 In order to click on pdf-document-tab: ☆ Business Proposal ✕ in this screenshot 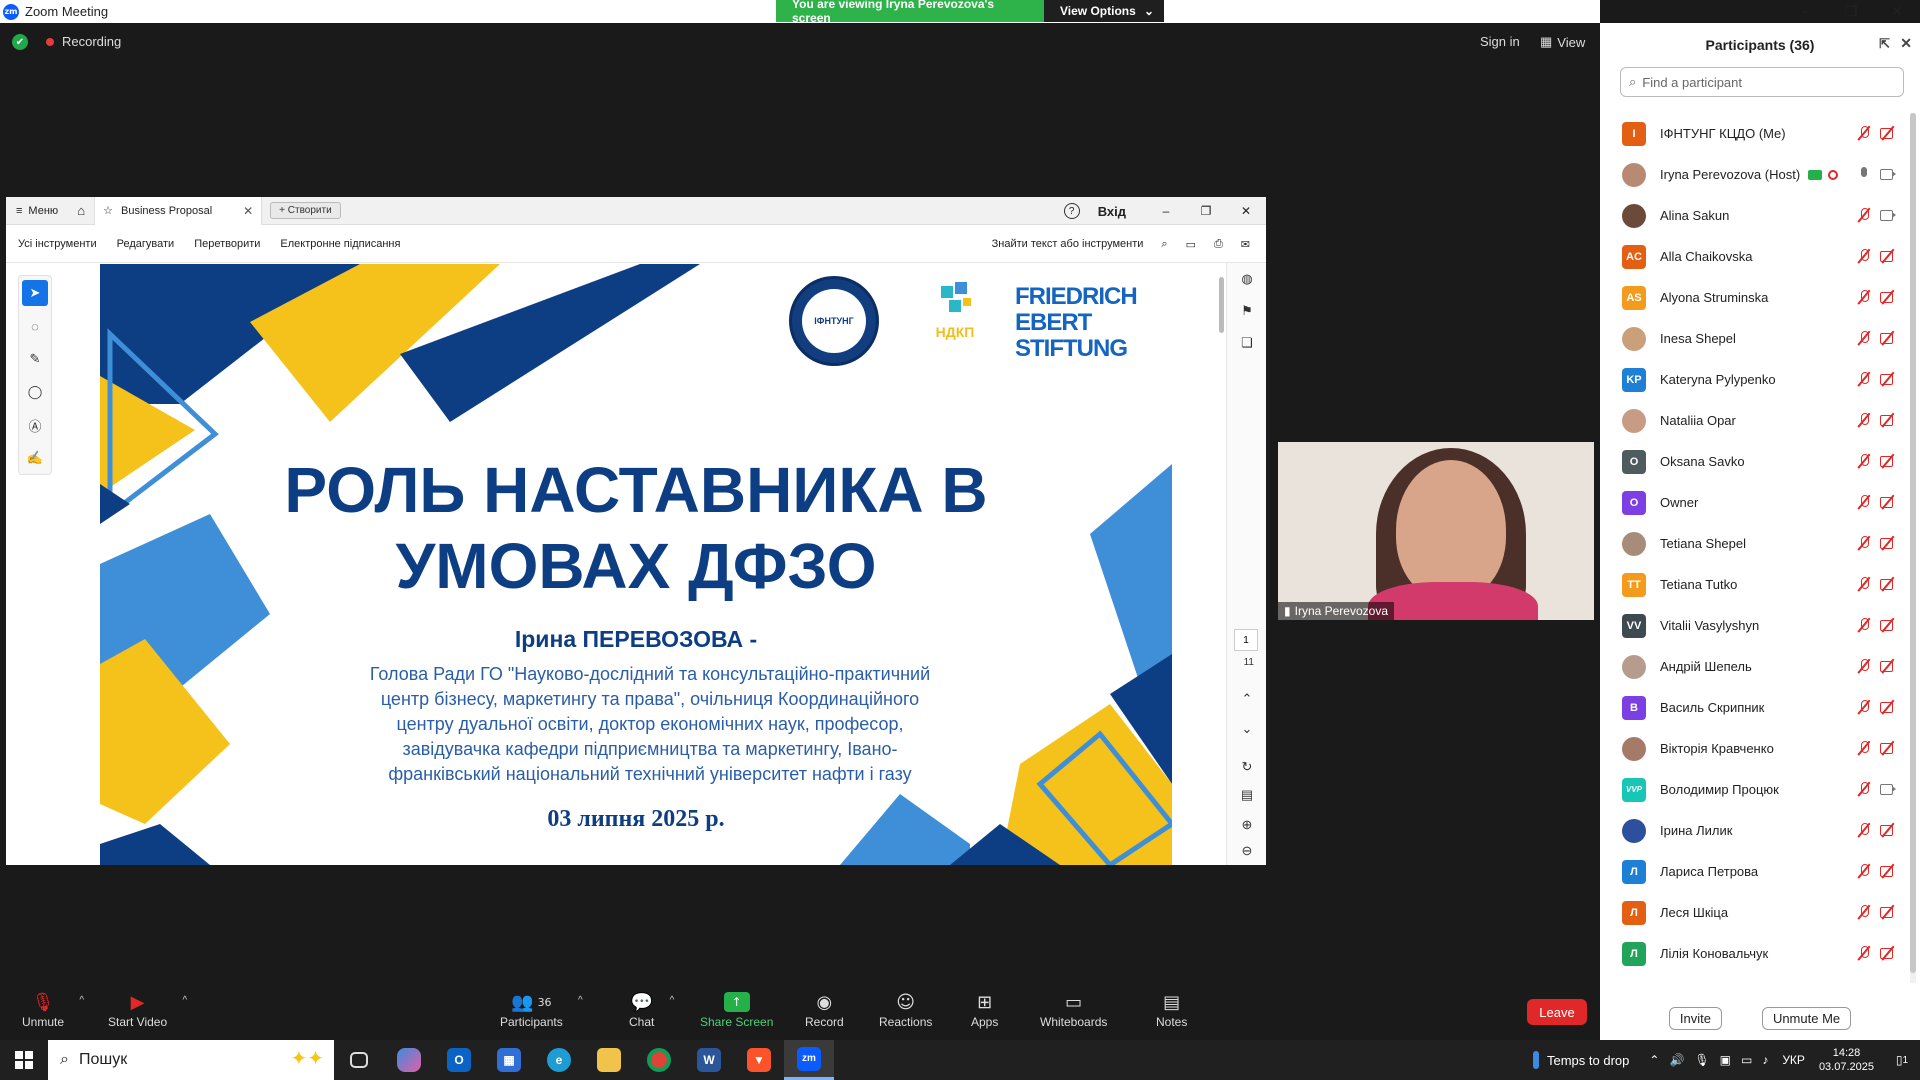, I will do `click(178, 211)`.